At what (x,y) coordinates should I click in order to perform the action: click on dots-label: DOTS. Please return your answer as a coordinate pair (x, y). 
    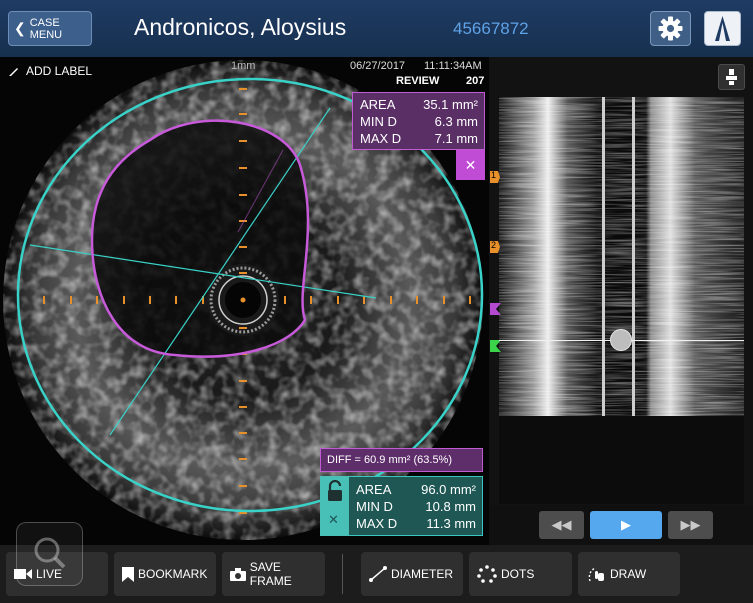
    Looking at the image, I should click on (518, 574).